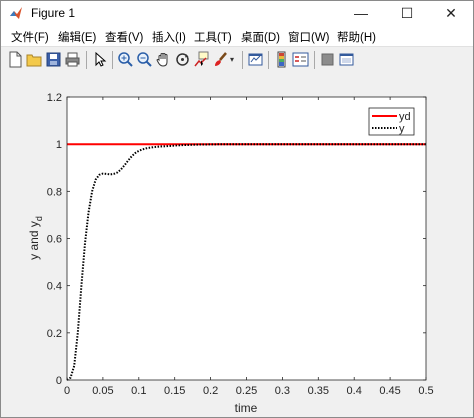 The height and width of the screenshot is (418, 474). Describe the element at coordinates (72, 59) in the screenshot. I see `print-icon` at that location.